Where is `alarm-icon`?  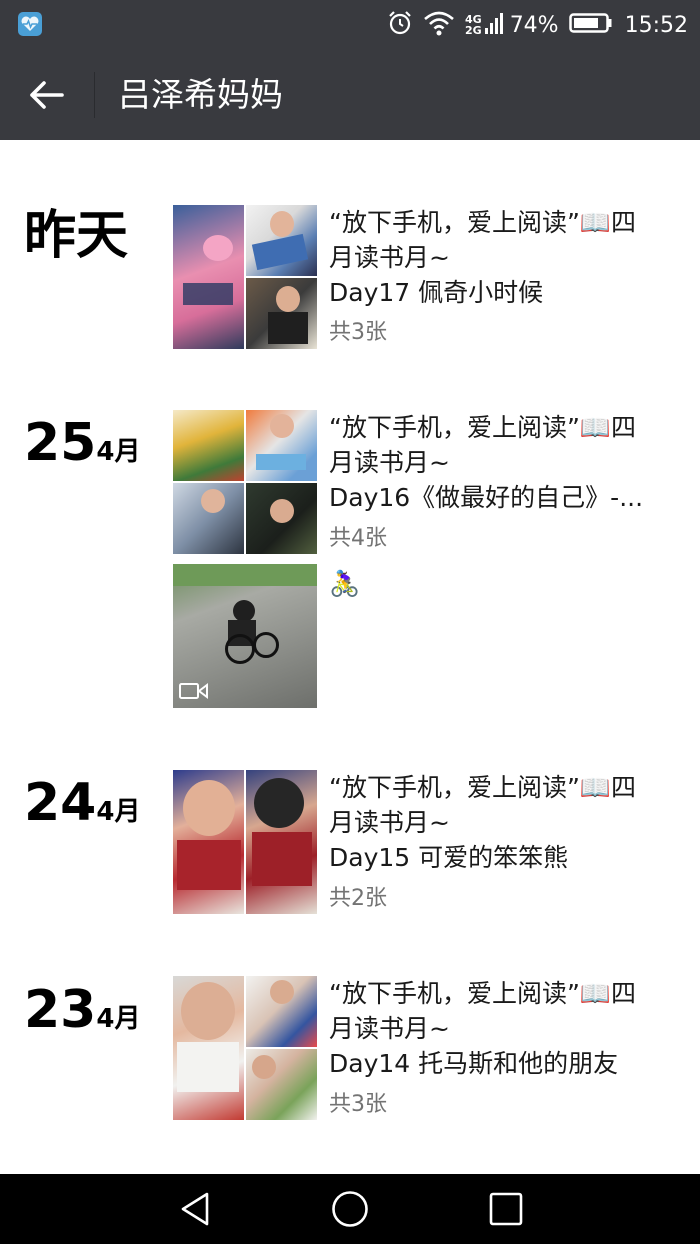 alarm-icon is located at coordinates (400, 25).